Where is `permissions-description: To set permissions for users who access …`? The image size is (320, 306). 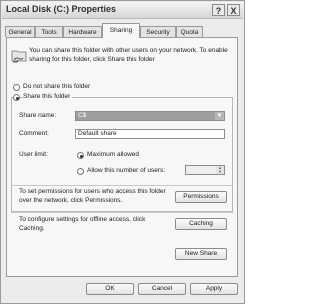 permissions-description: To set permissions for users who access … is located at coordinates (92, 196).